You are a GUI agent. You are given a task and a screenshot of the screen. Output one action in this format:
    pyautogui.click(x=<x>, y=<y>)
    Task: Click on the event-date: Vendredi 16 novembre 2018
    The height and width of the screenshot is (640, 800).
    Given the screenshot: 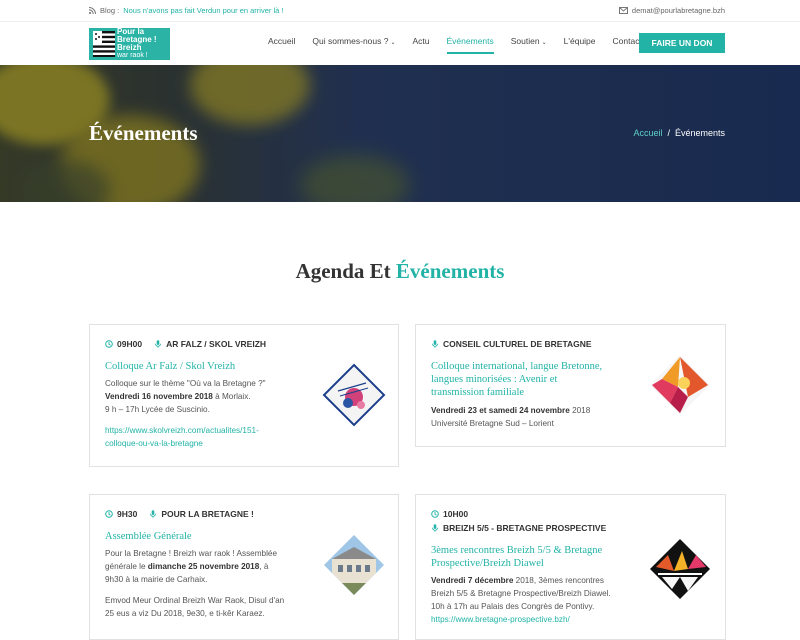 What is the action you would take?
    pyautogui.click(x=159, y=396)
    